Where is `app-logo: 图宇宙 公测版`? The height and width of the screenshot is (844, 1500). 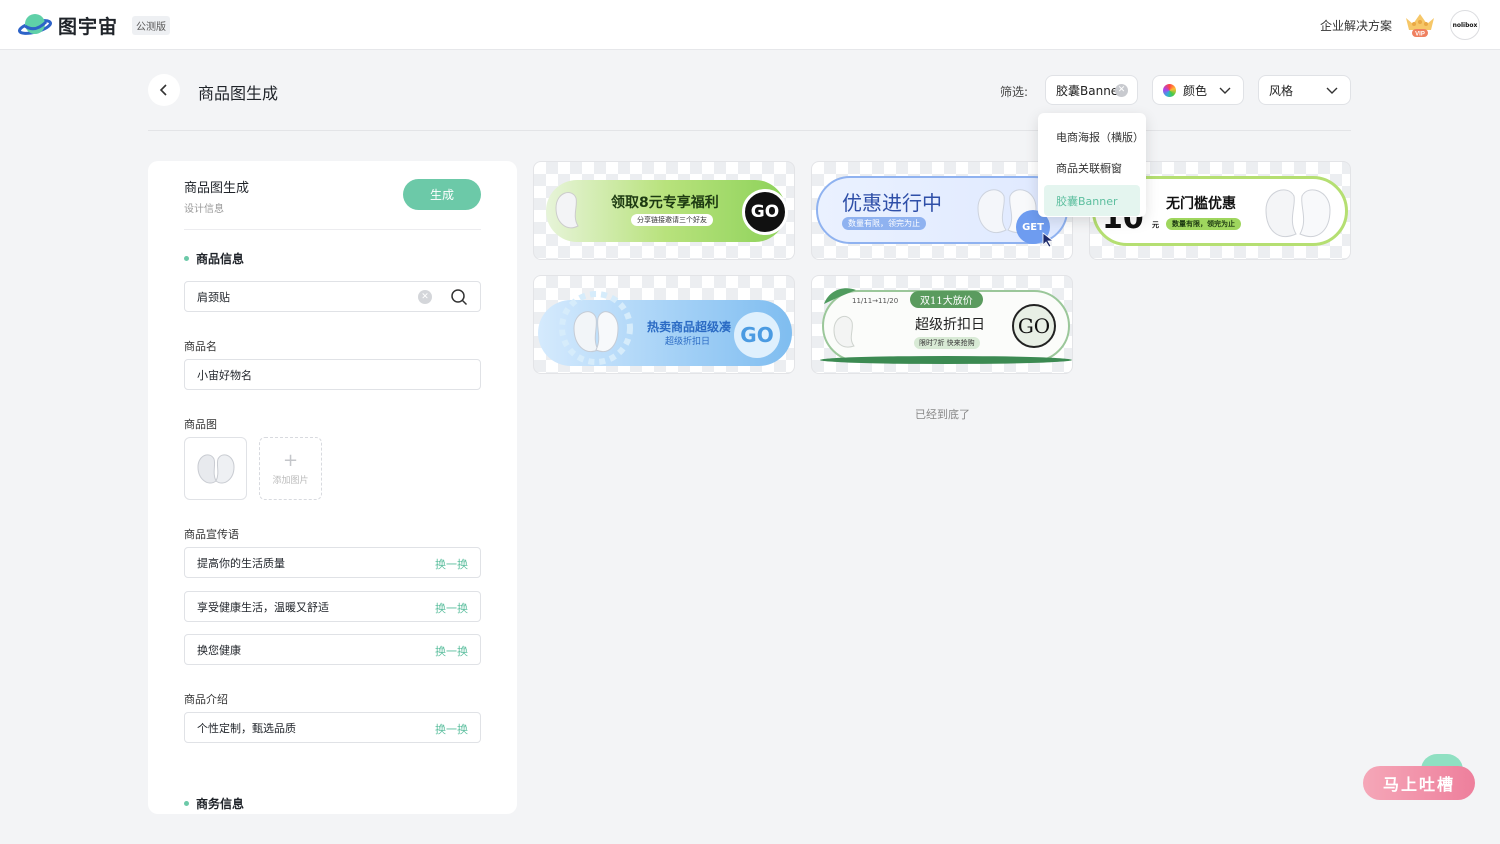 app-logo: 图宇宙 公测版 is located at coordinates (94, 25).